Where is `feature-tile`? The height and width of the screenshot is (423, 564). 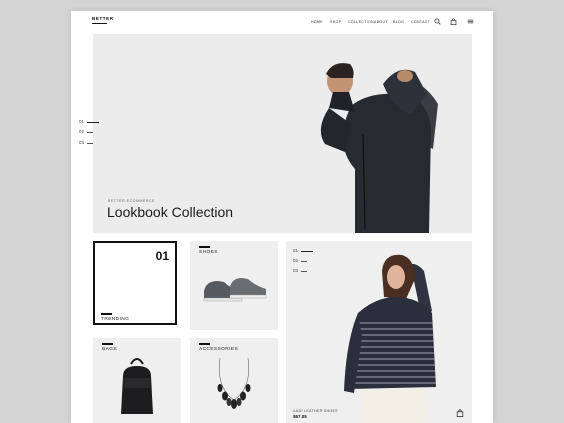 feature-tile is located at coordinates (379, 332).